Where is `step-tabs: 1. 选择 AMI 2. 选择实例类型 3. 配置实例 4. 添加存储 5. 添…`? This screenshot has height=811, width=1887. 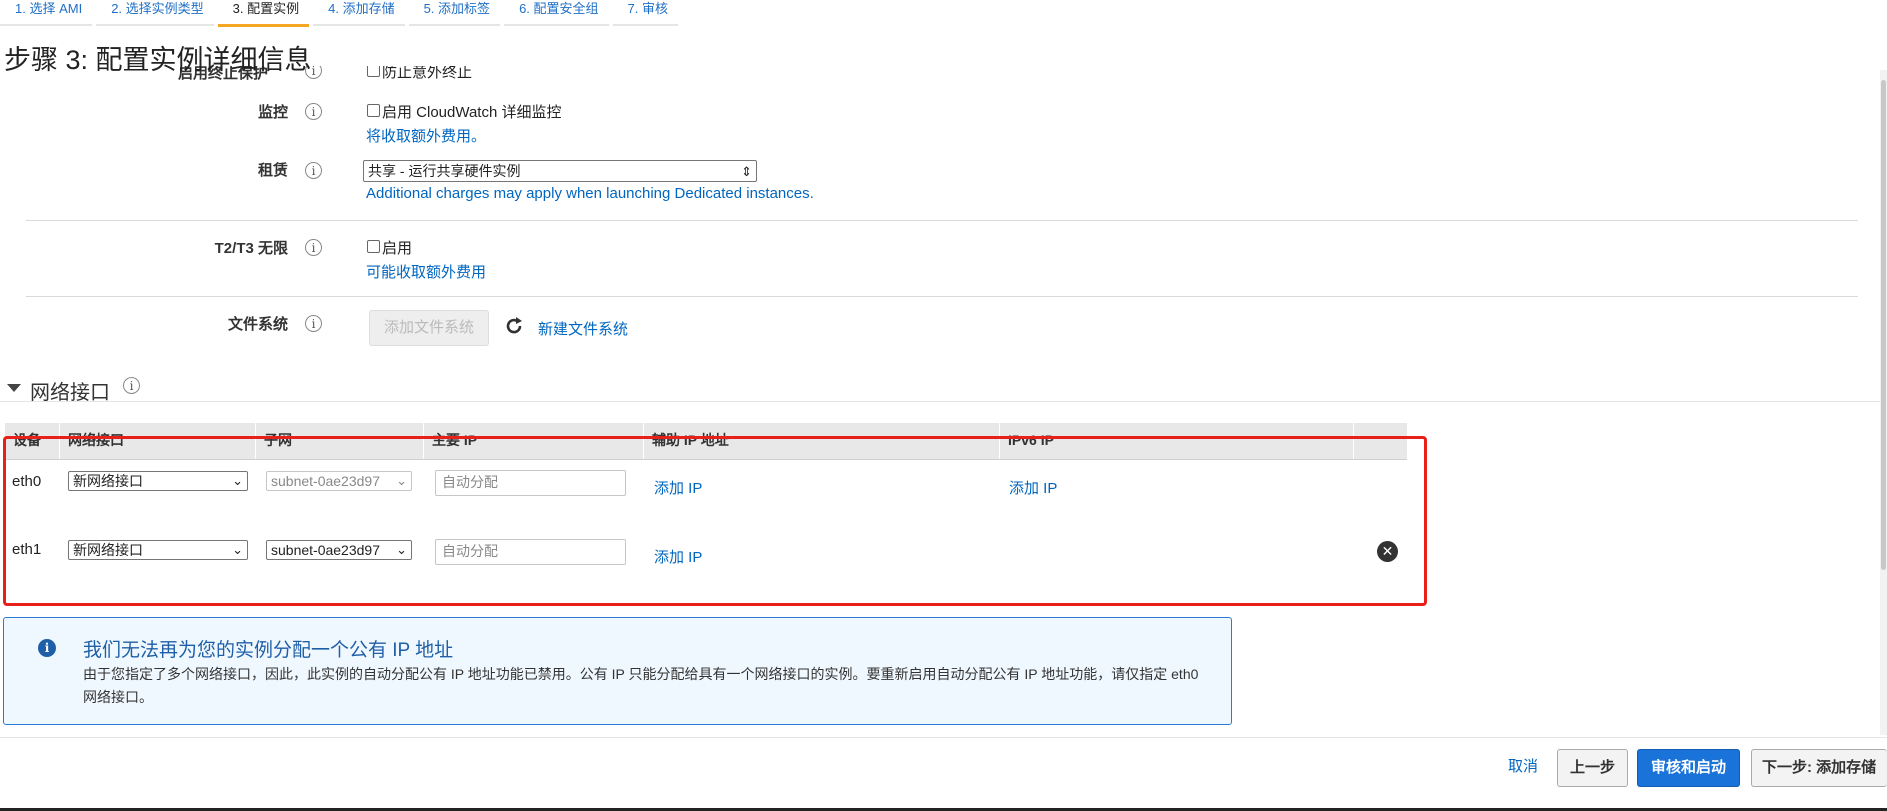
step-tabs: 1. 选择 AMI 2. 选择实例类型 3. 配置实例 4. 添加存储 5. 添… is located at coordinates (341, 13).